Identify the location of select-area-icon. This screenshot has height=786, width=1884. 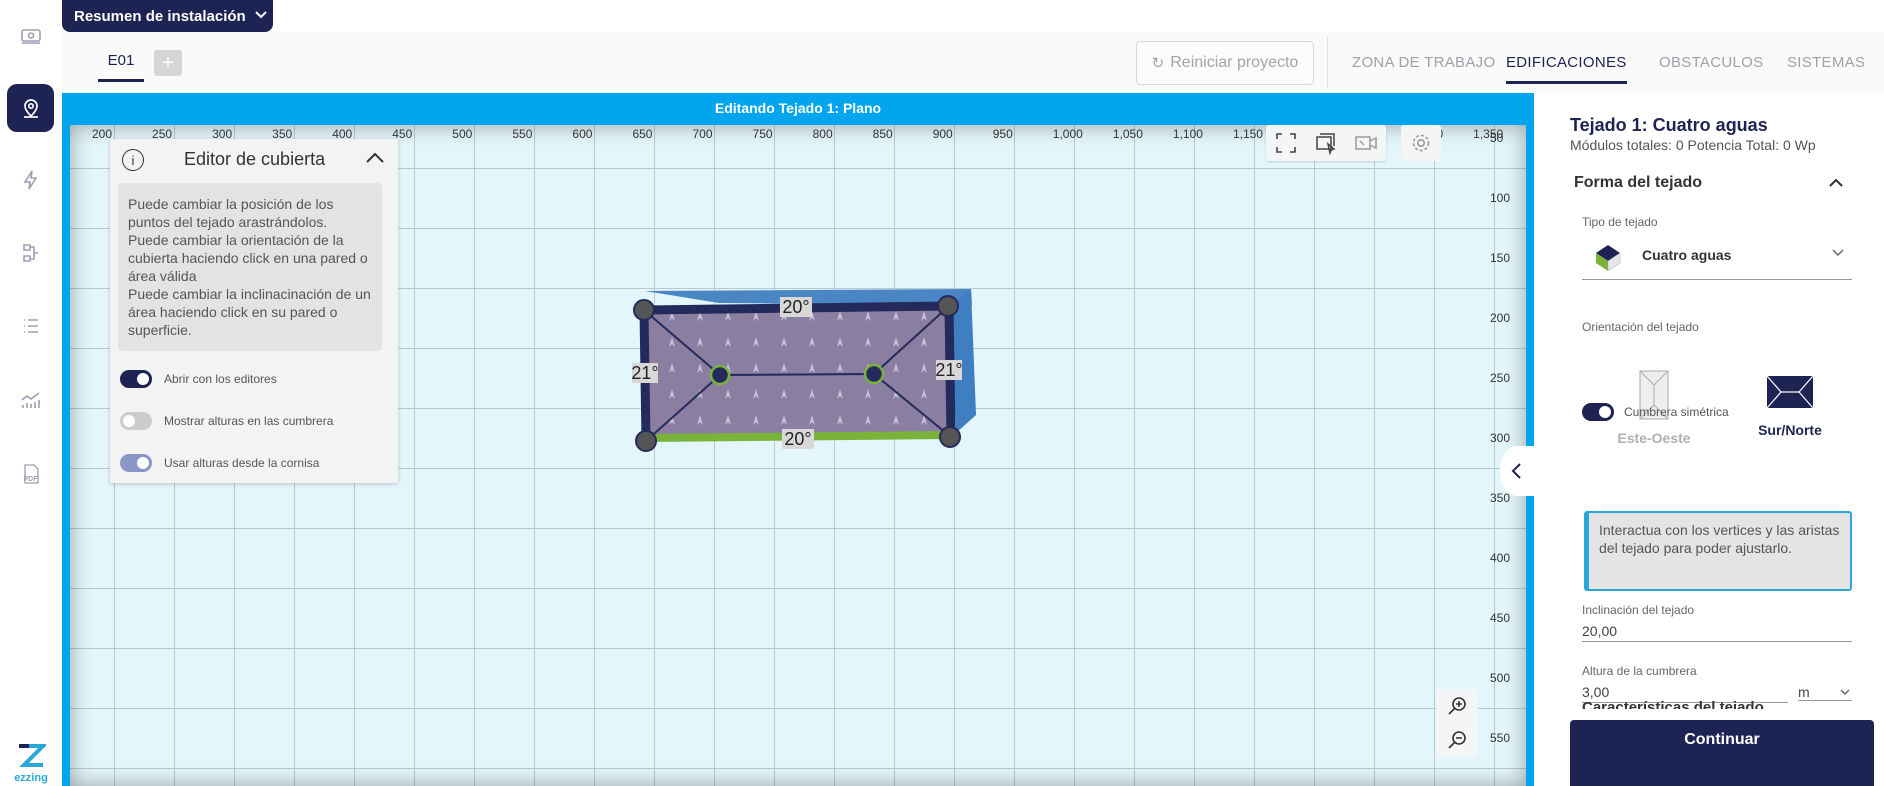
(1326, 144).